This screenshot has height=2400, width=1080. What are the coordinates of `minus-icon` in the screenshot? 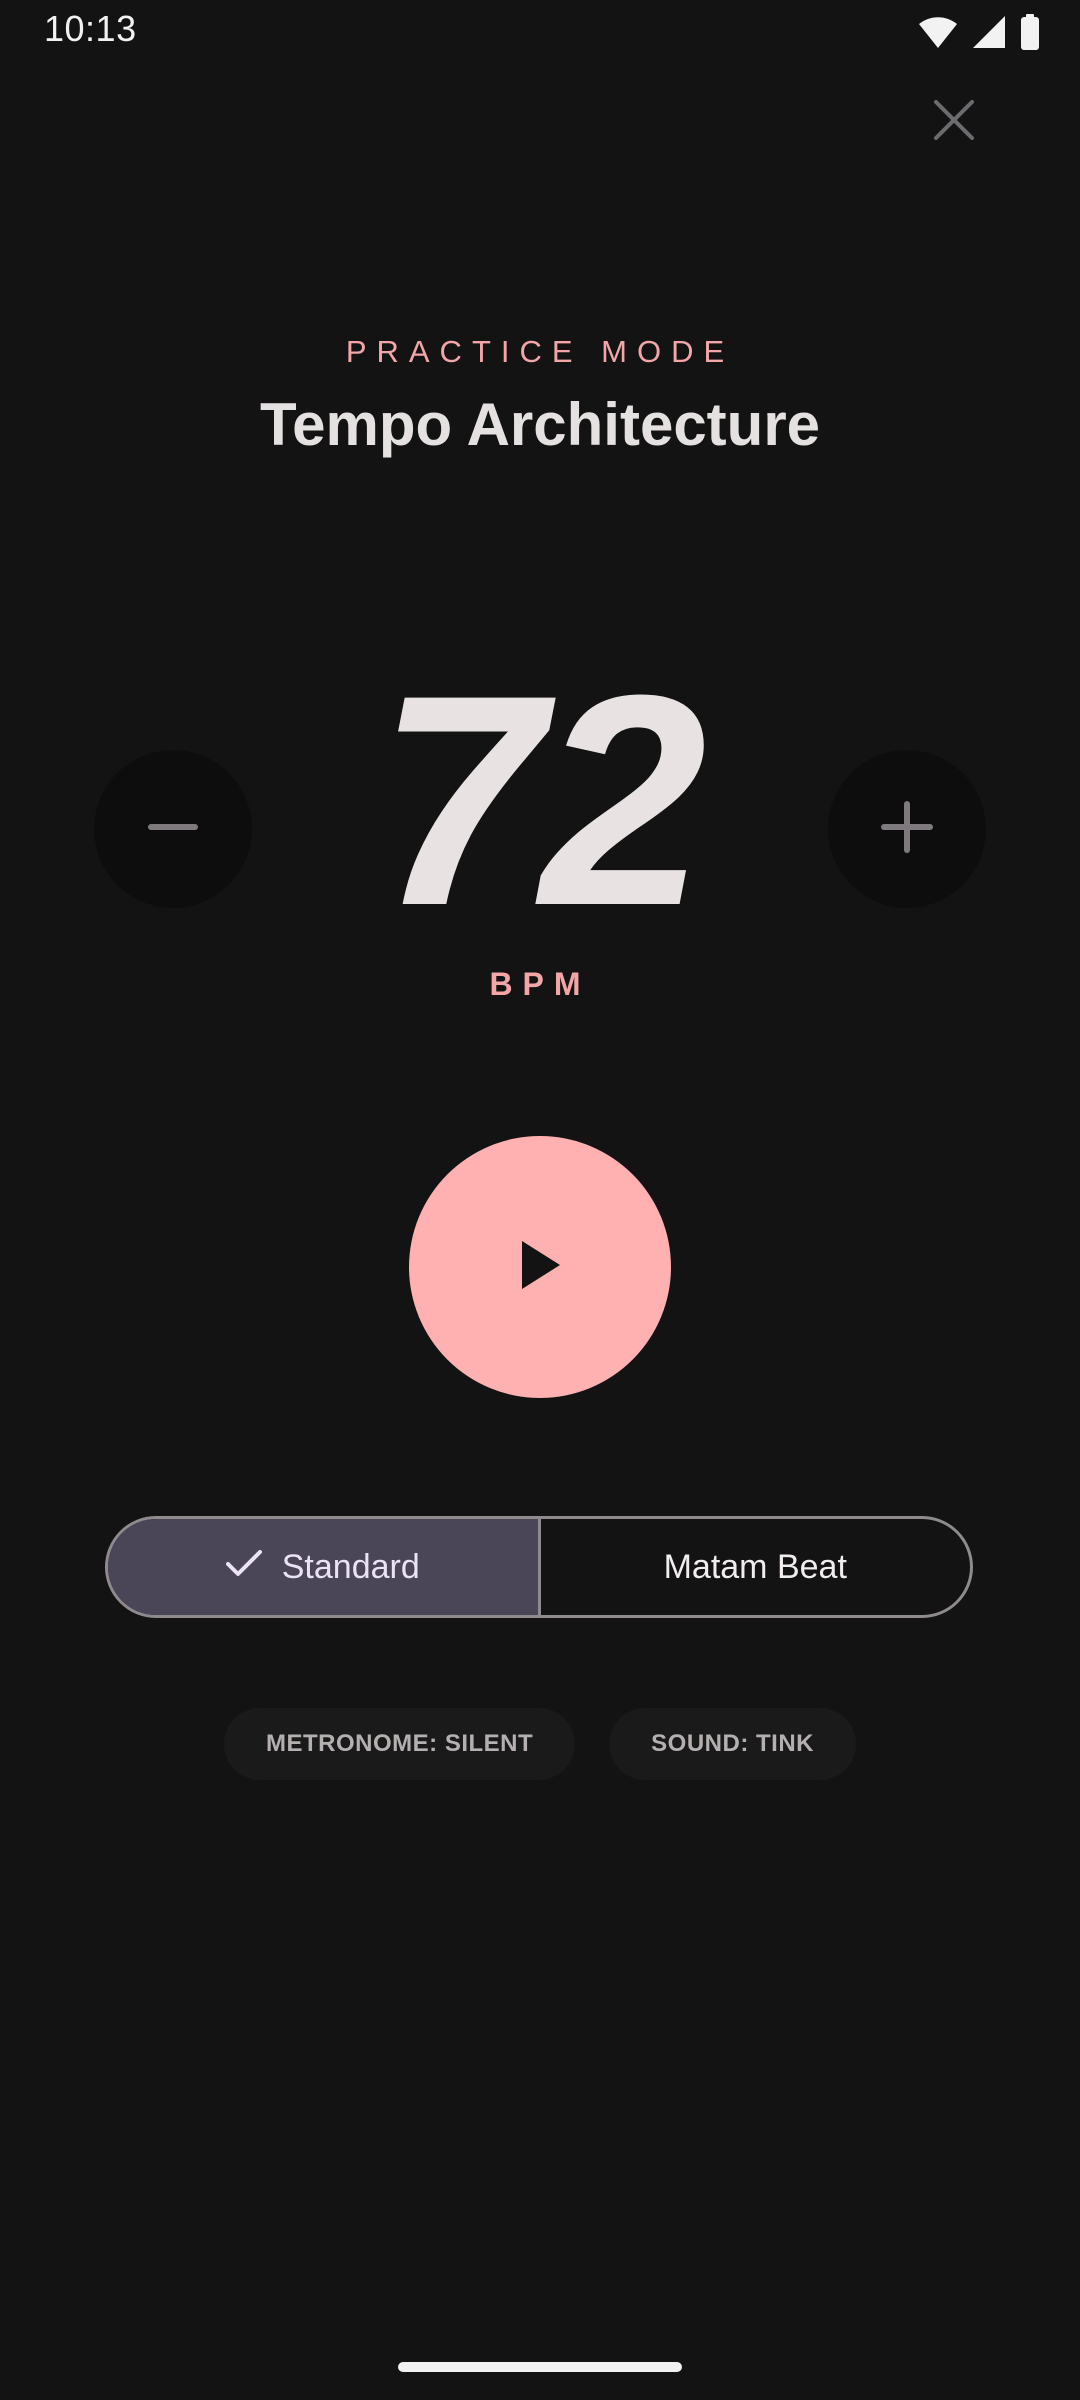 It's located at (173, 829).